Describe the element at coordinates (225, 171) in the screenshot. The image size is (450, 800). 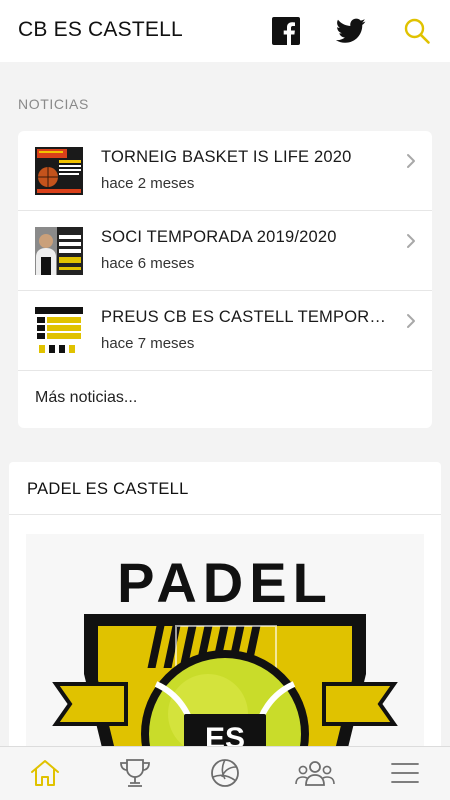
I see `news-item: TORNEIG BASKET IS LIFE 2020 hace 2 meses` at that location.